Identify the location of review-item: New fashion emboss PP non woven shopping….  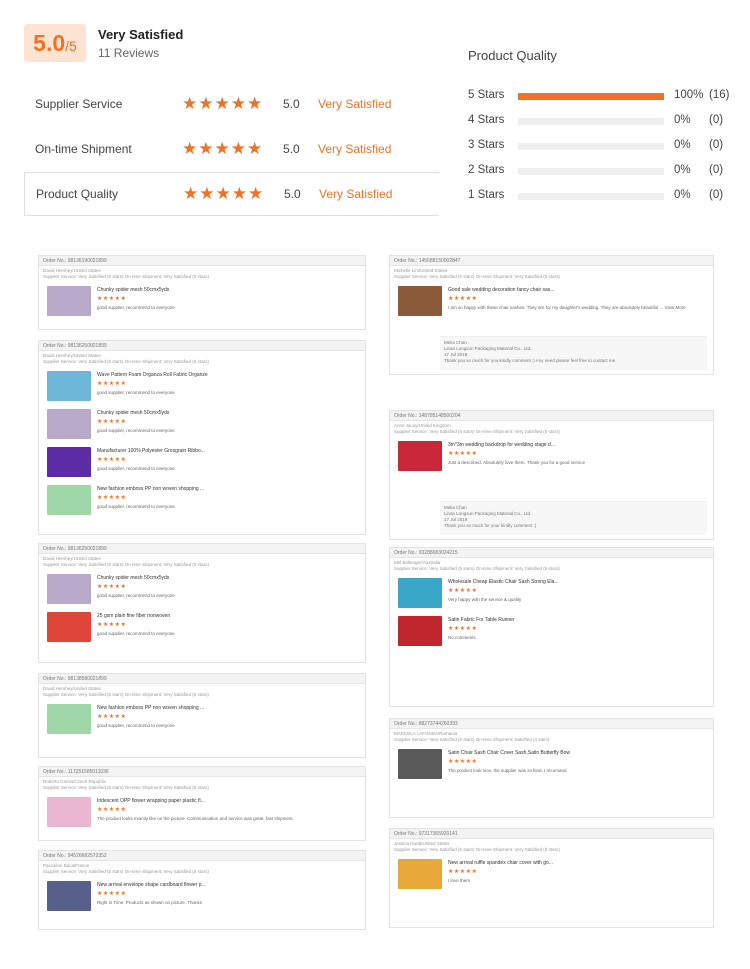
(202, 719).